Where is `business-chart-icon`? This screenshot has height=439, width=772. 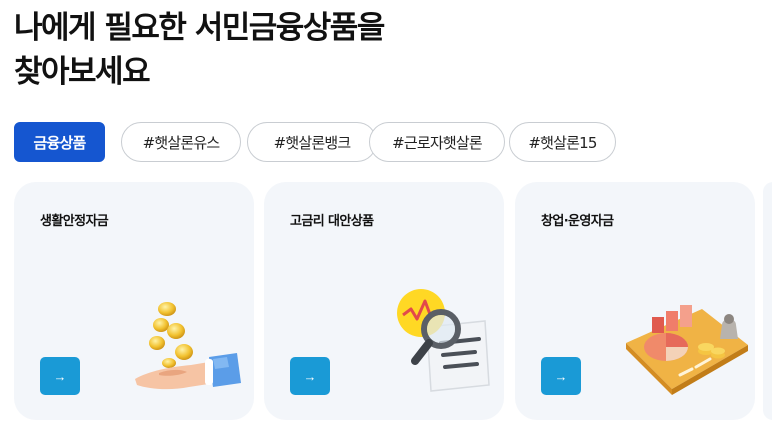 business-chart-icon is located at coordinates (687, 350).